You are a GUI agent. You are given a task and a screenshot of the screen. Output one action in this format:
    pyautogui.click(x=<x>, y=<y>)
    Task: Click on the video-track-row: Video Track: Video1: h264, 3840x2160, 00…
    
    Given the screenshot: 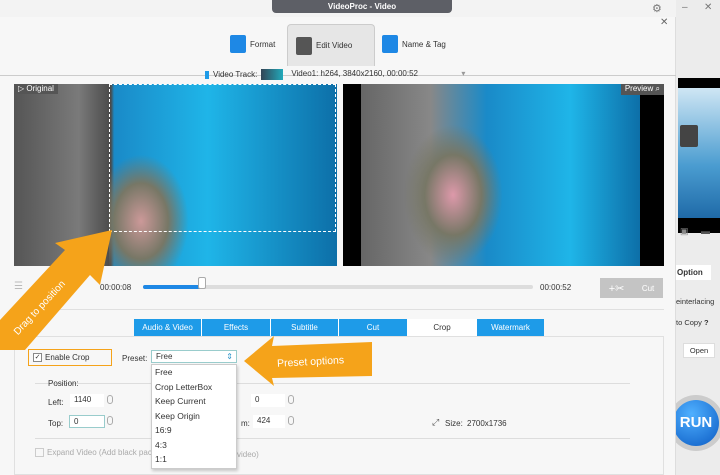 What is the action you would take?
    pyautogui.click(x=335, y=74)
    